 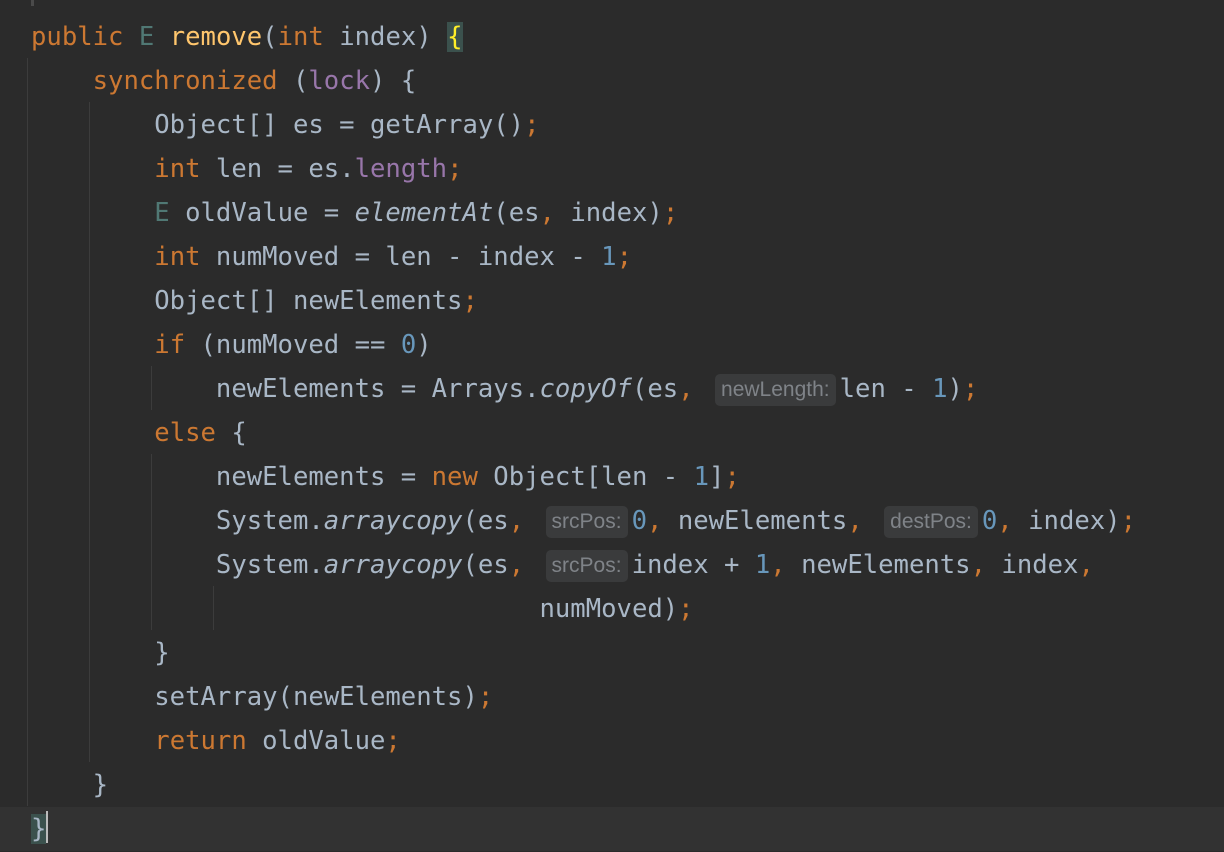 What do you see at coordinates (424, 213) in the screenshot?
I see `code-token: elementAt` at bounding box center [424, 213].